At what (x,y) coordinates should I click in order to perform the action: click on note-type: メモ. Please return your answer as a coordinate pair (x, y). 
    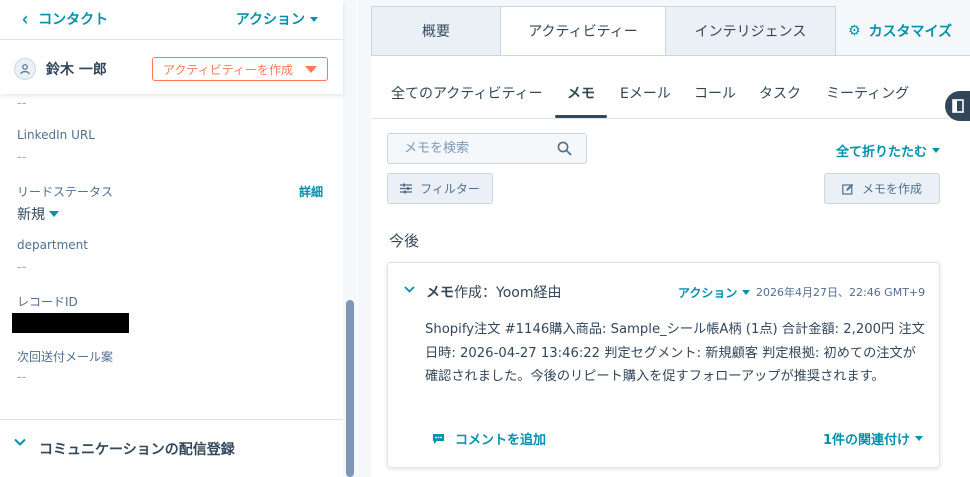
    Looking at the image, I should click on (440, 293).